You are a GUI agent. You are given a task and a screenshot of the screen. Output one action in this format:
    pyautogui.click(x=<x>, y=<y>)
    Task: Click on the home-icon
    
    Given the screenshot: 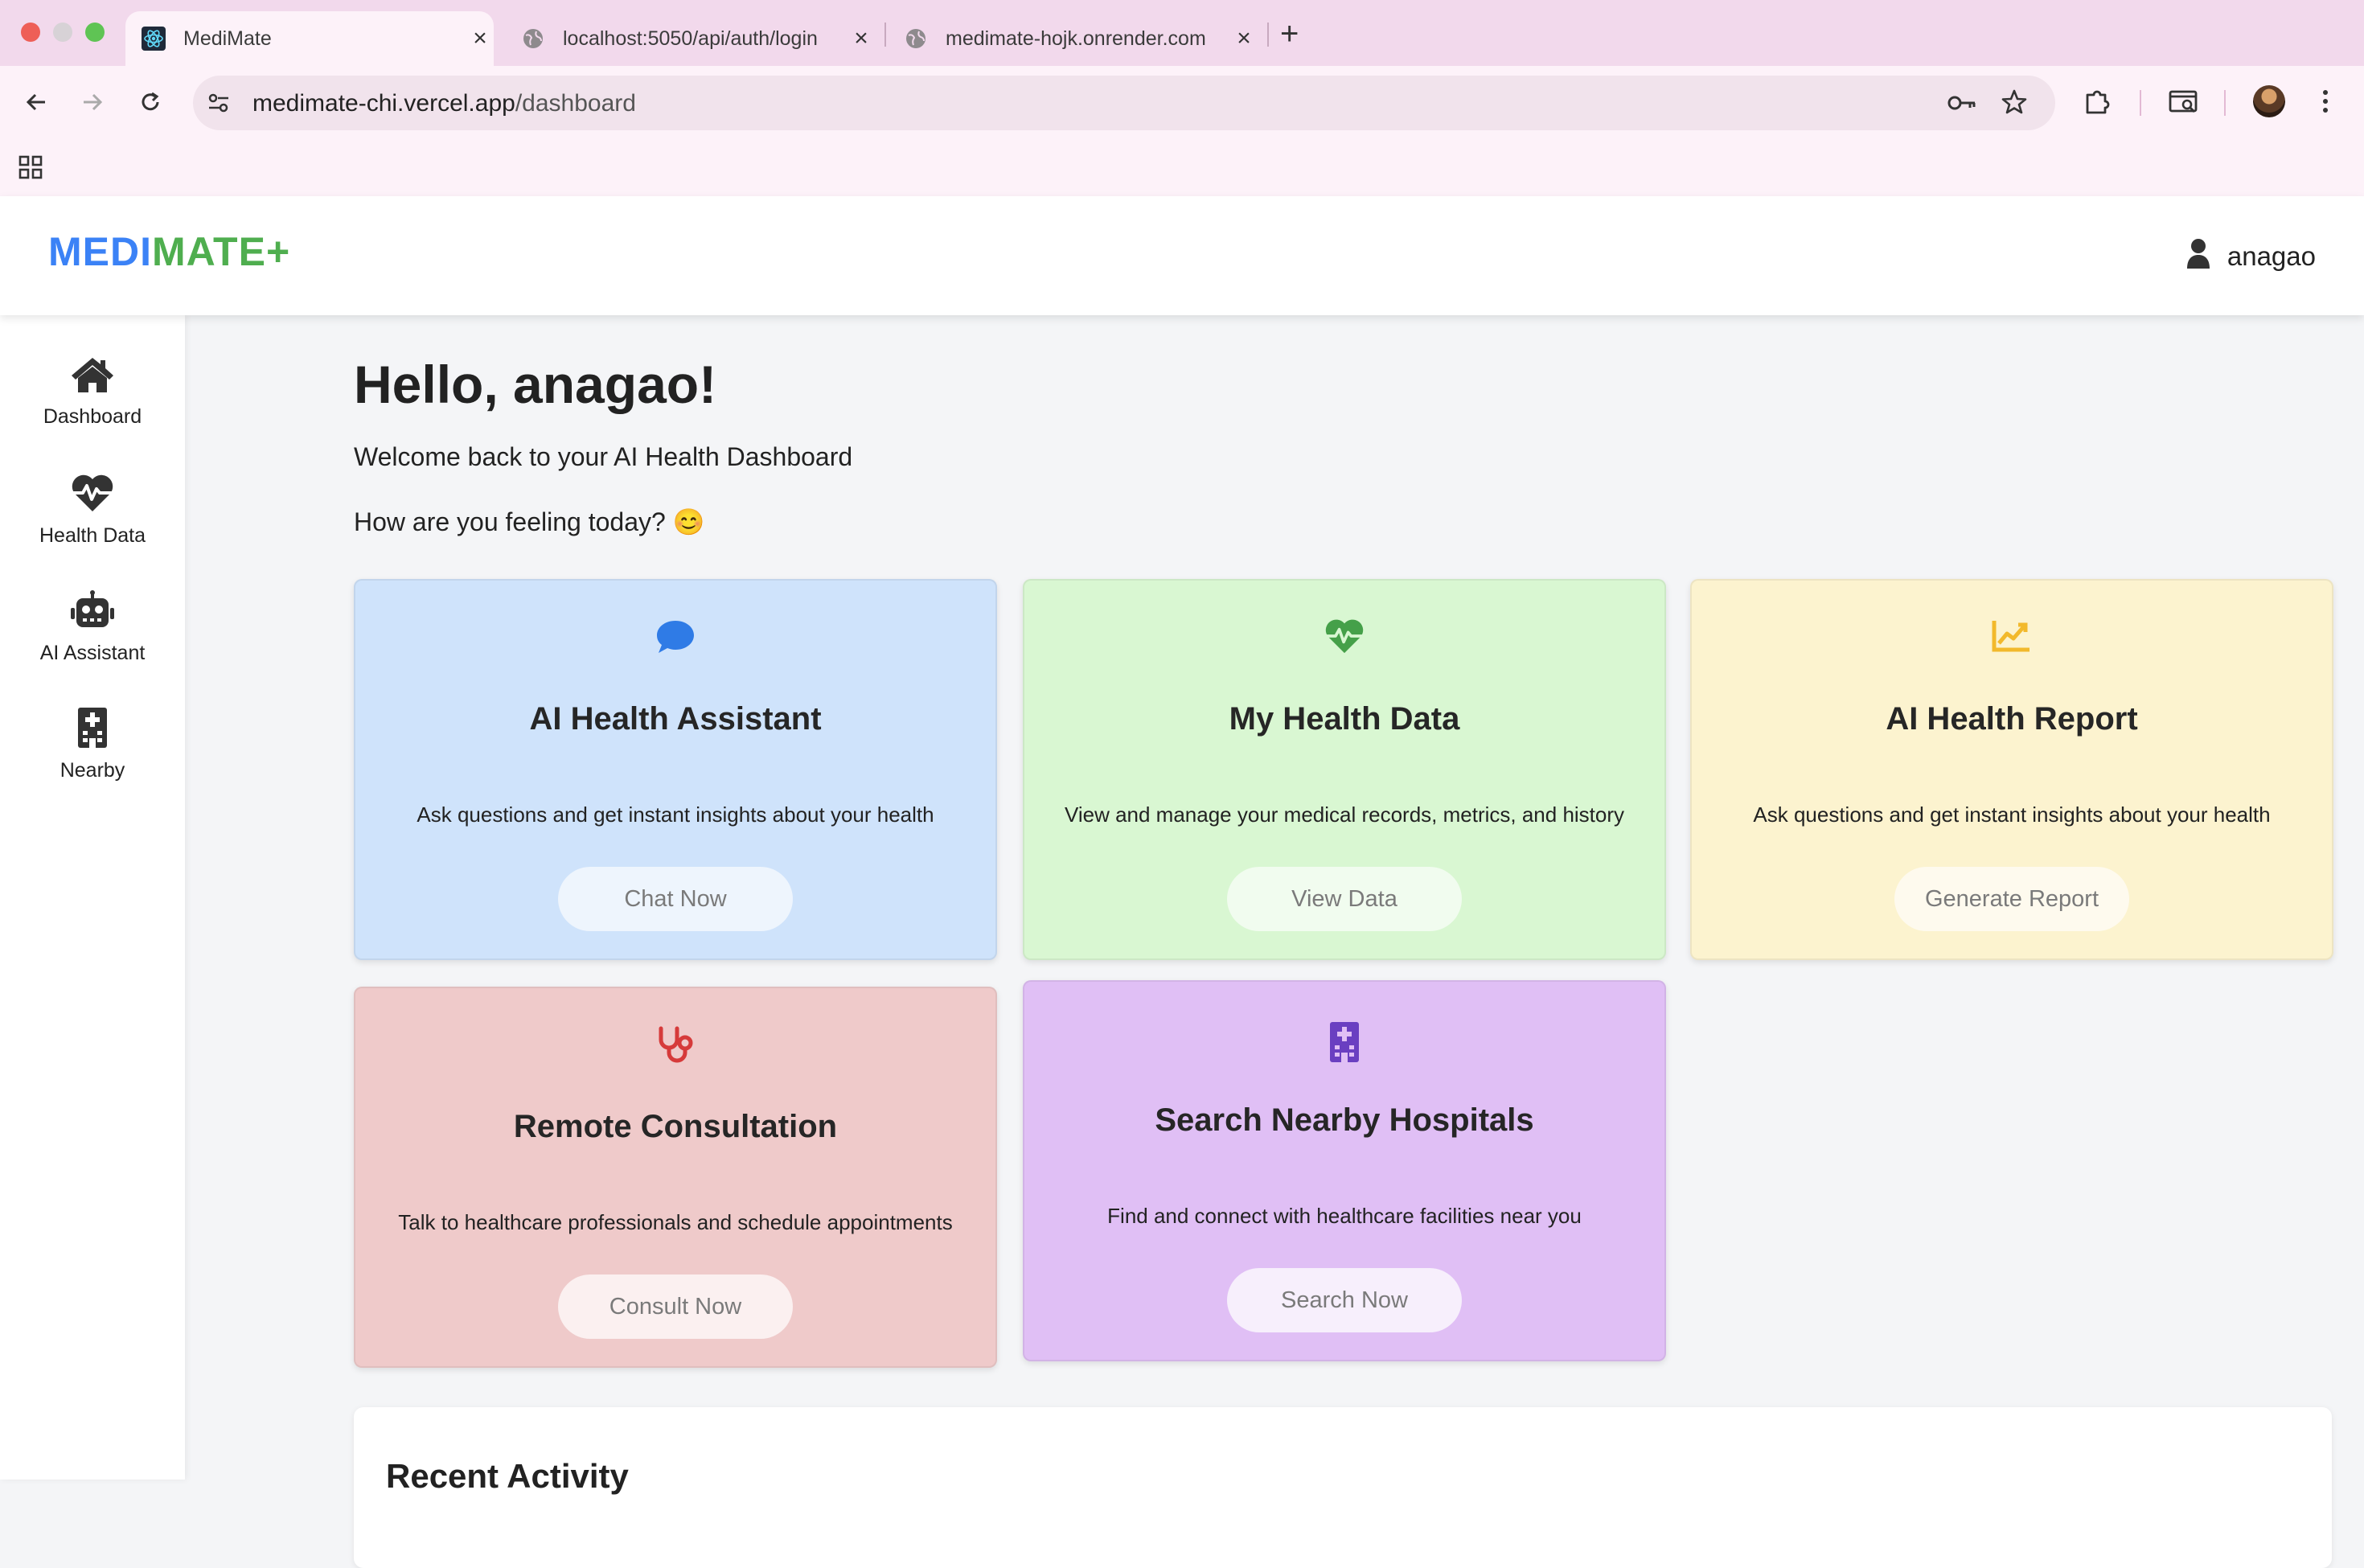 What is the action you would take?
    pyautogui.click(x=92, y=375)
    